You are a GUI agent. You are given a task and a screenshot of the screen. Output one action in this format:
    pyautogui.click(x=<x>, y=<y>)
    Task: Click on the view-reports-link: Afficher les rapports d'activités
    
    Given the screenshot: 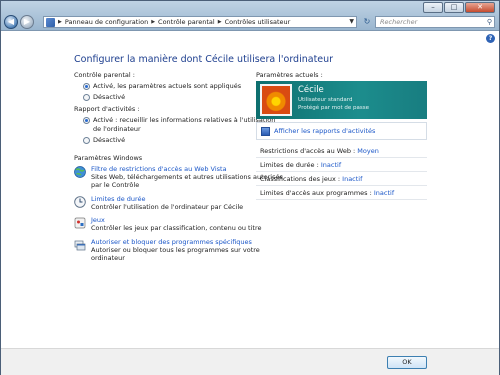 What is the action you would take?
    pyautogui.click(x=324, y=131)
    